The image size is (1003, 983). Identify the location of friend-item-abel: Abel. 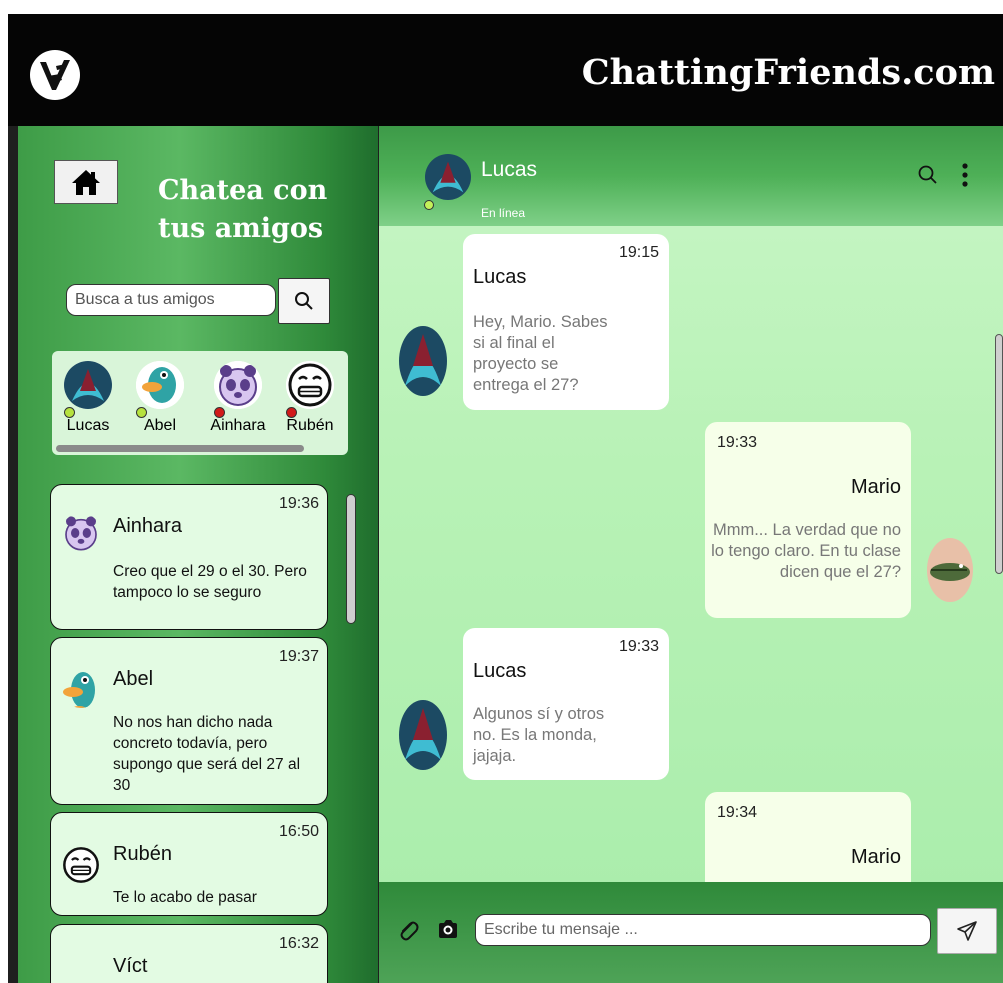
(160, 398).